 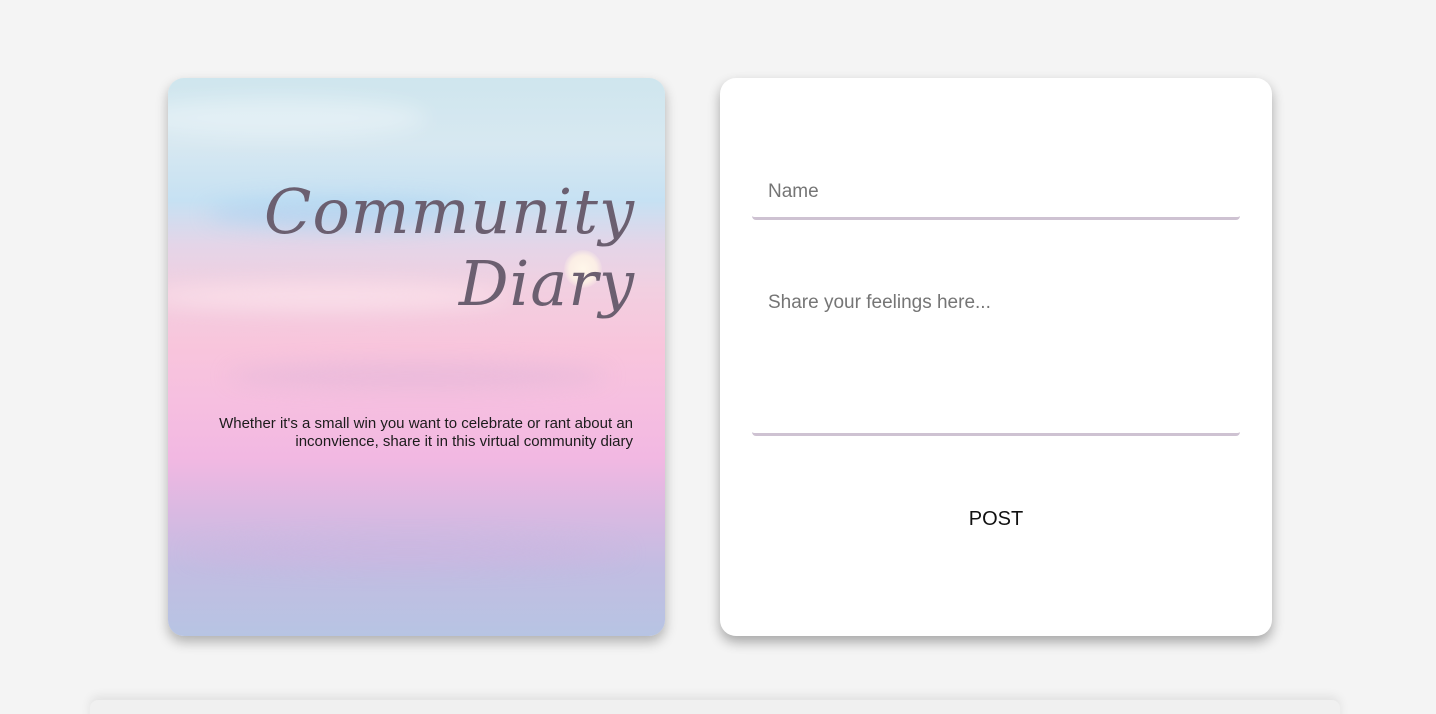 What do you see at coordinates (996, 193) in the screenshot?
I see `name-input` at bounding box center [996, 193].